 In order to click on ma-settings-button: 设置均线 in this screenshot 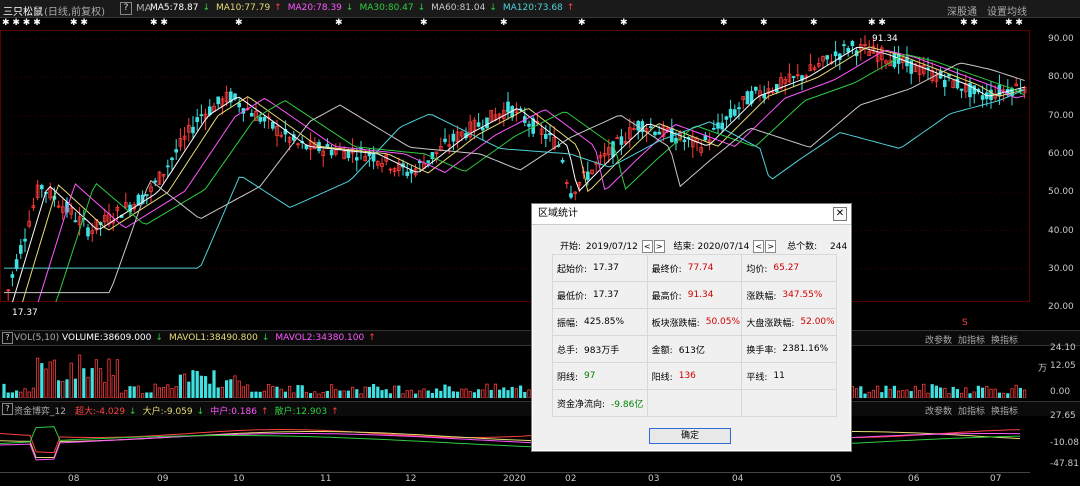, I will do `click(1007, 10)`.